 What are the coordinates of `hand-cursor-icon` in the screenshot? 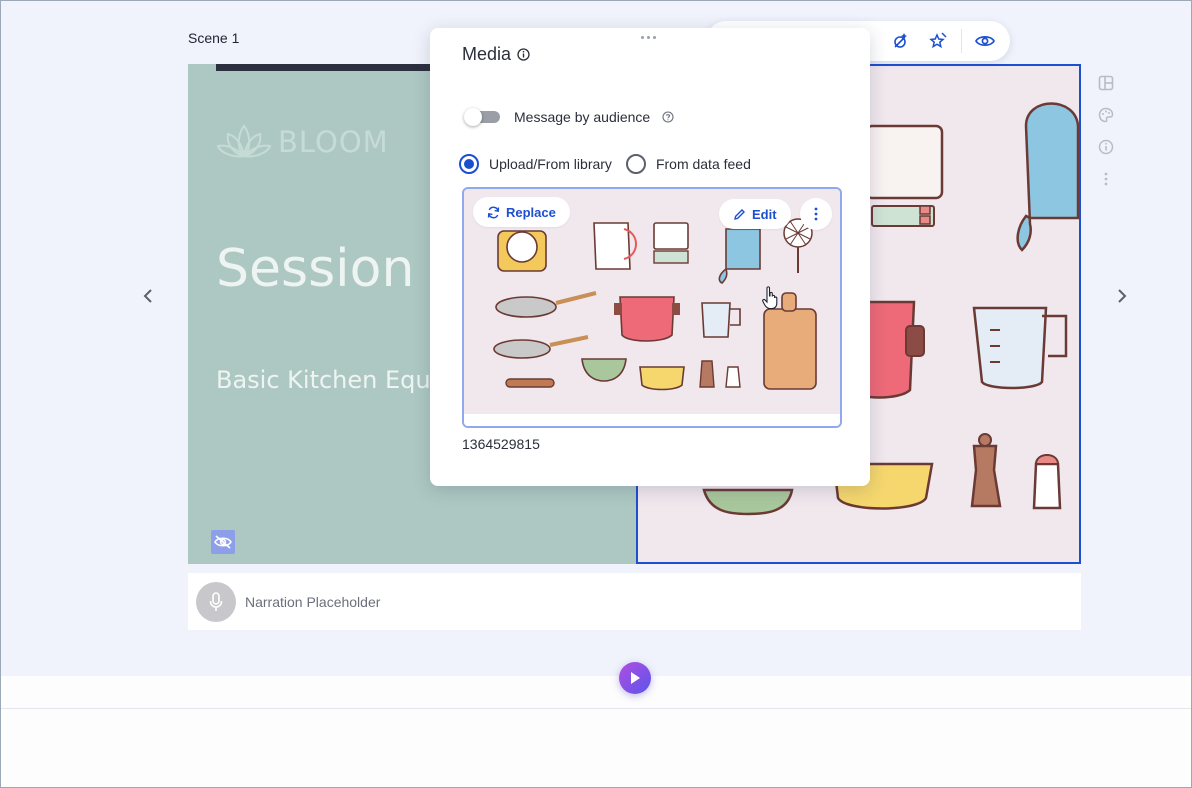 It's located at (770, 300).